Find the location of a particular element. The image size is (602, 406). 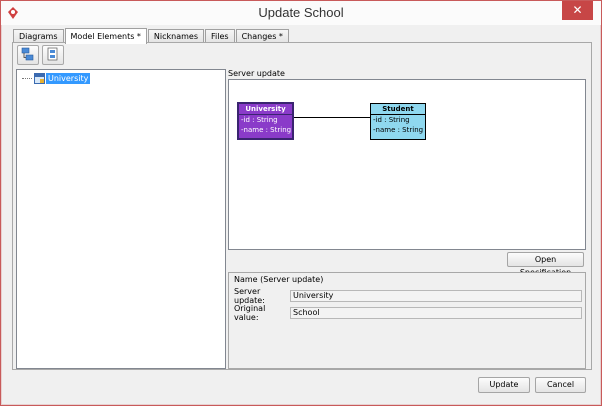

tree-connector is located at coordinates (27, 78).